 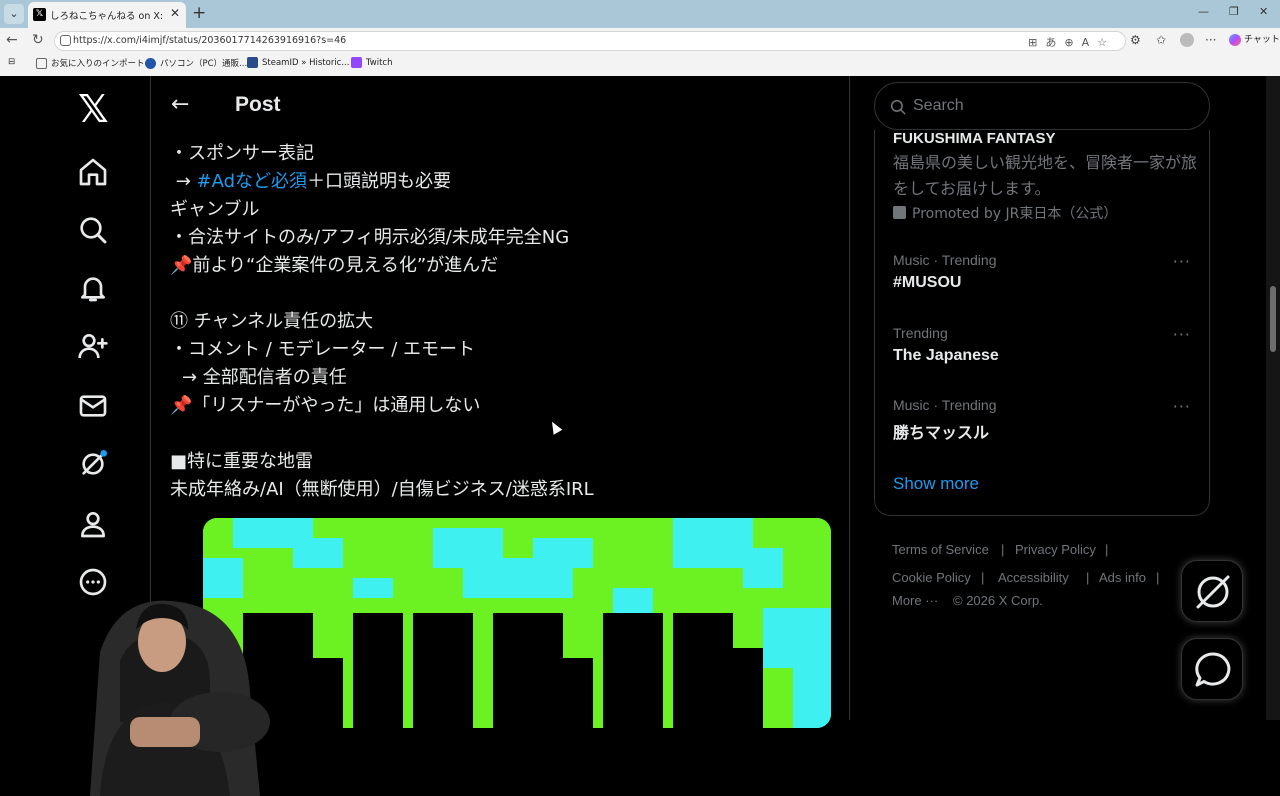 I want to click on tweet-line, so click(x=500, y=434).